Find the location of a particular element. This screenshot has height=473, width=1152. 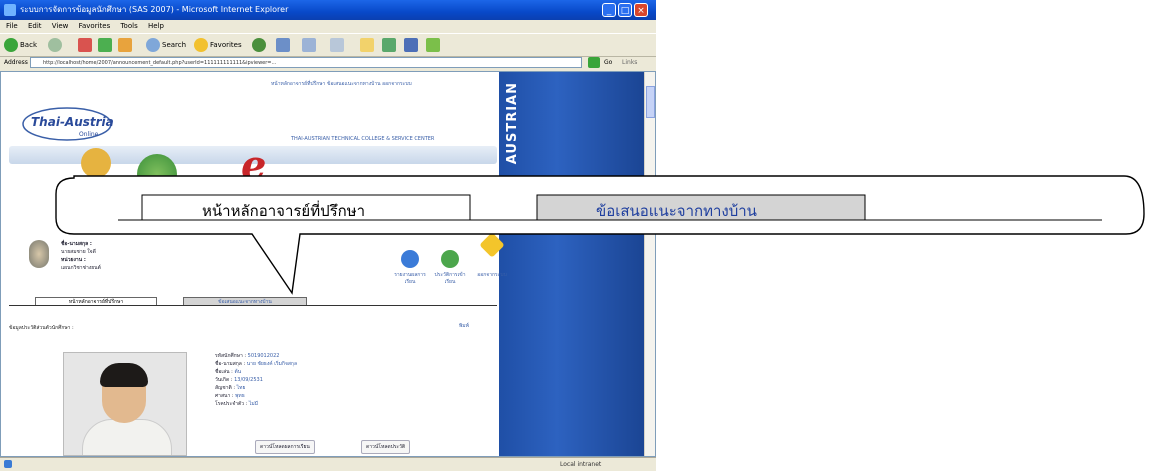

thai-austrian-logo: Thai-Austrian Online is located at coordinates (67, 124).